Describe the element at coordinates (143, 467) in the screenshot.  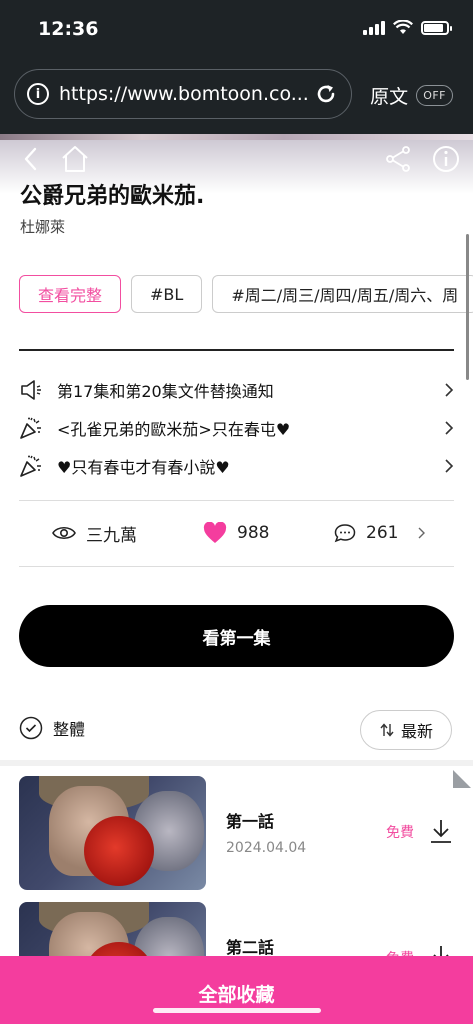
I see `notice-text: ♥只有春屯才有春小說♥` at that location.